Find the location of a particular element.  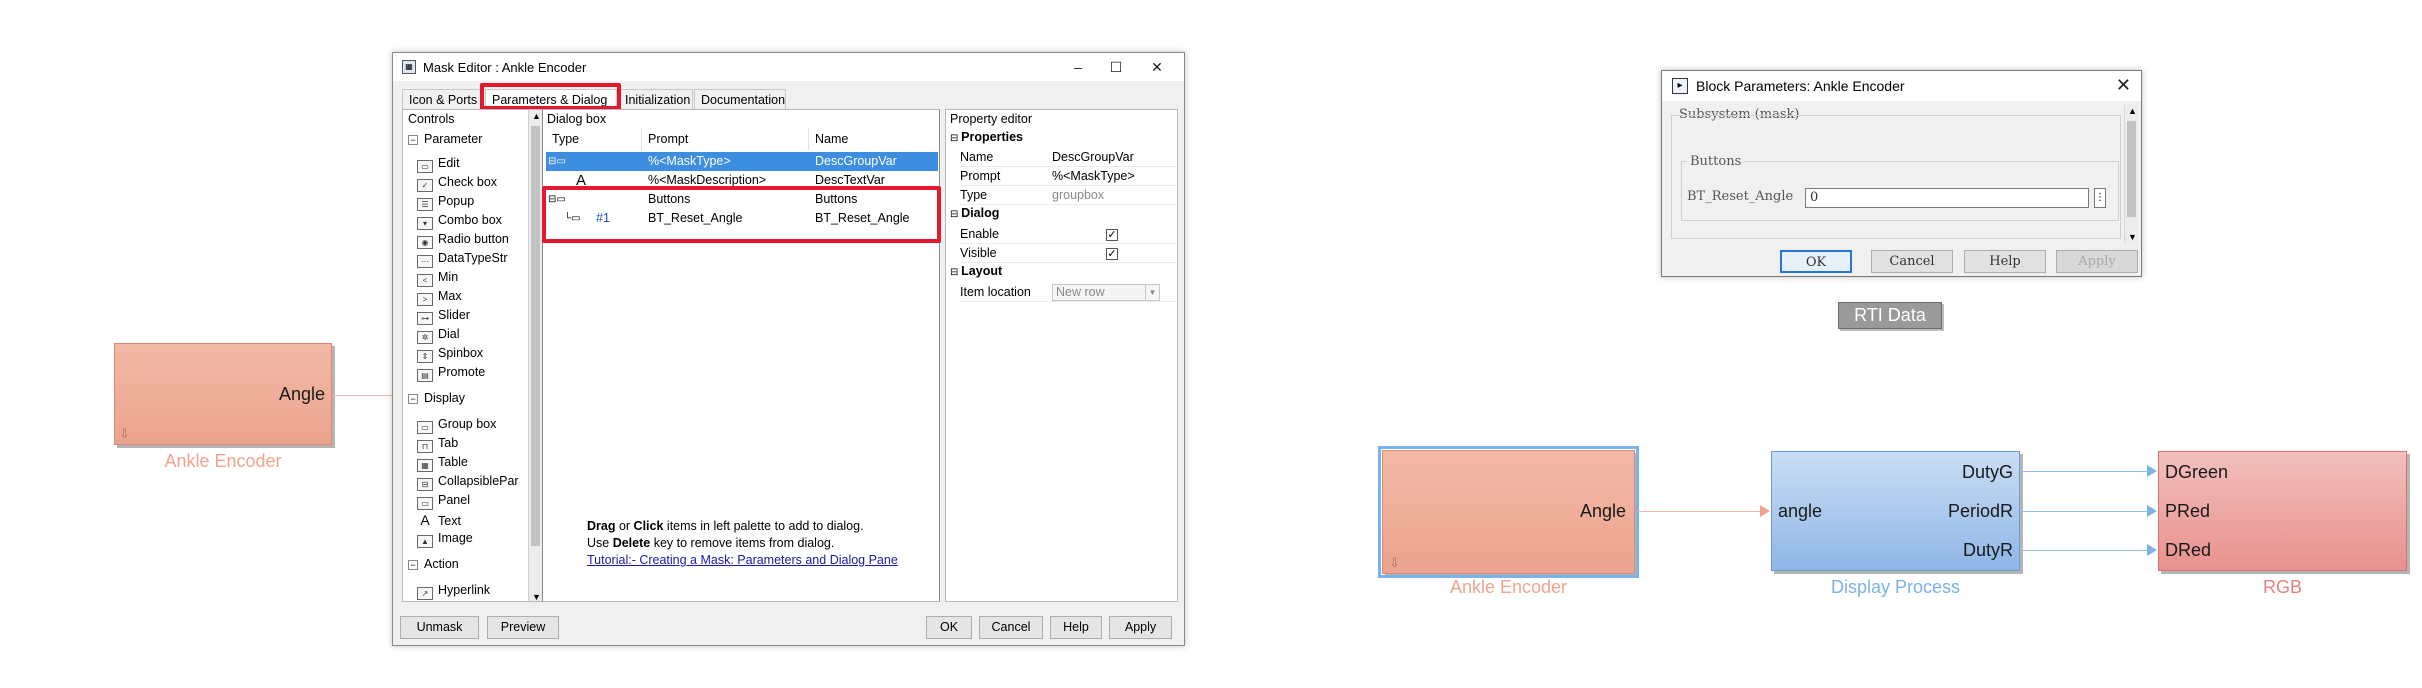

periodr-signal-line is located at coordinates (2085, 511).